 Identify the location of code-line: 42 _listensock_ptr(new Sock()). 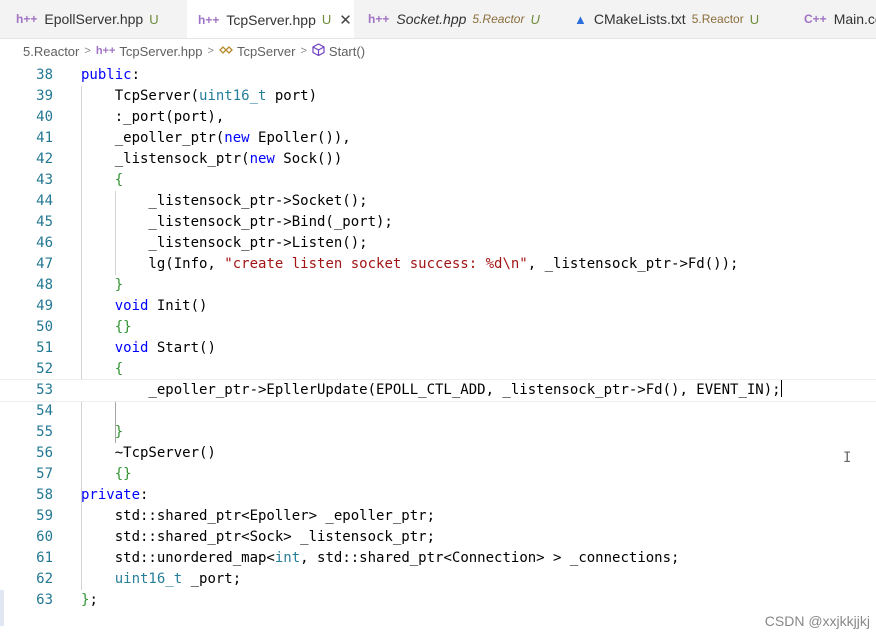
(438, 159).